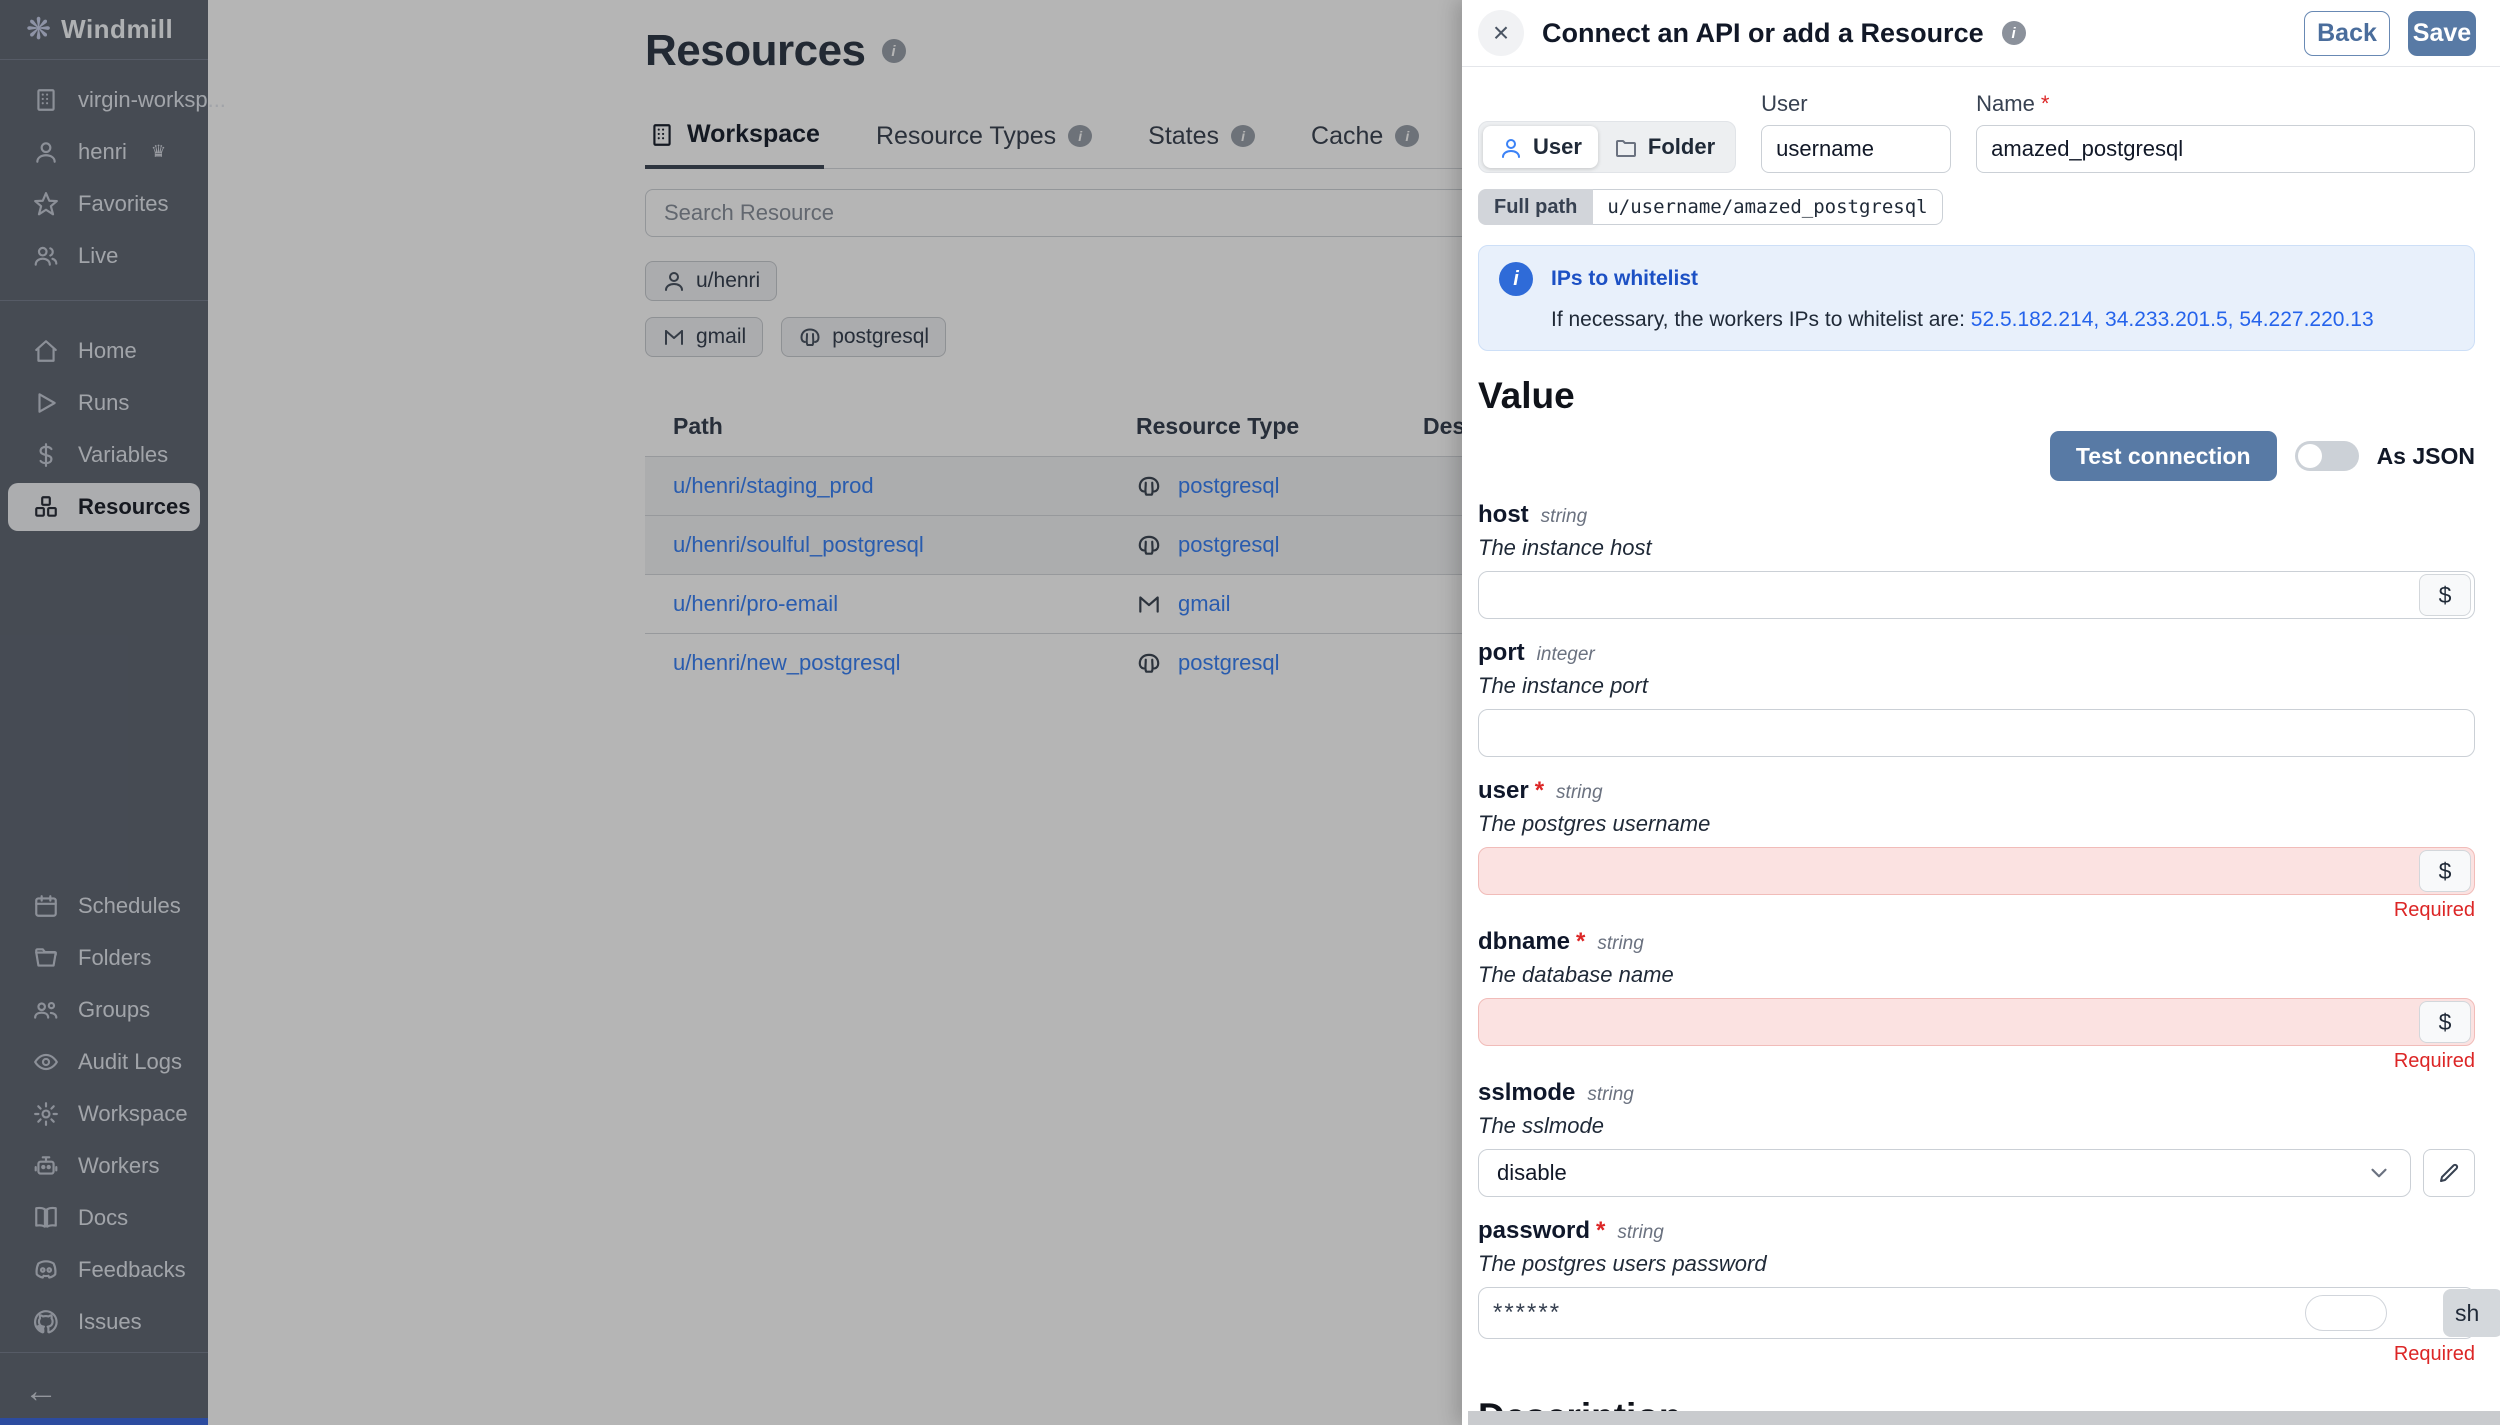 The height and width of the screenshot is (1425, 2500). Describe the element at coordinates (1763, 32) in the screenshot. I see `drawer-title: Connect an API or add a Resource` at that location.